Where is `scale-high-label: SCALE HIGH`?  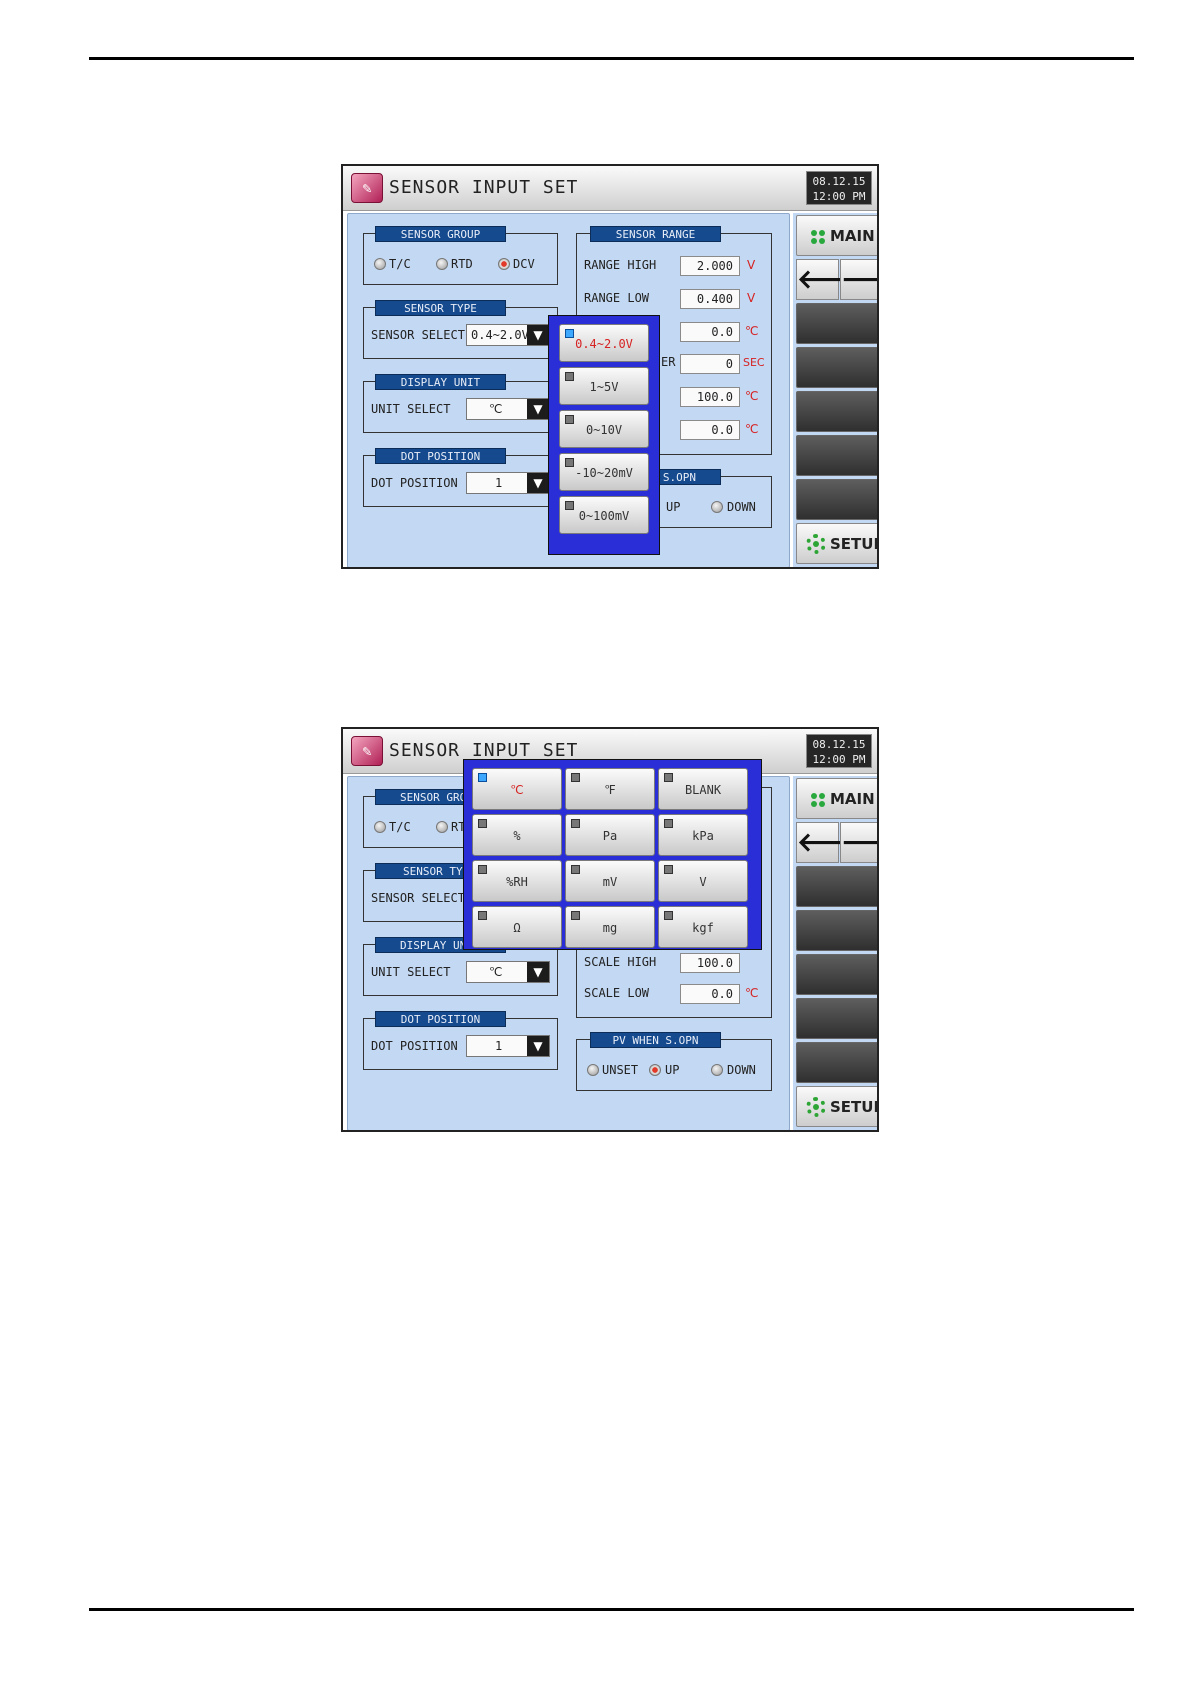
scale-high-label: SCALE HIGH is located at coordinates (620, 962).